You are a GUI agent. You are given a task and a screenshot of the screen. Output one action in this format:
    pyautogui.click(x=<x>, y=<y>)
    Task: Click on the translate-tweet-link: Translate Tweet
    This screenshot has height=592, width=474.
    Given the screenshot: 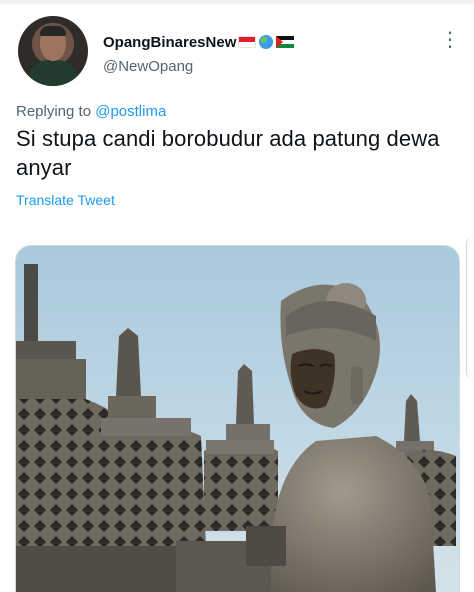 What is the action you would take?
    pyautogui.click(x=65, y=200)
    